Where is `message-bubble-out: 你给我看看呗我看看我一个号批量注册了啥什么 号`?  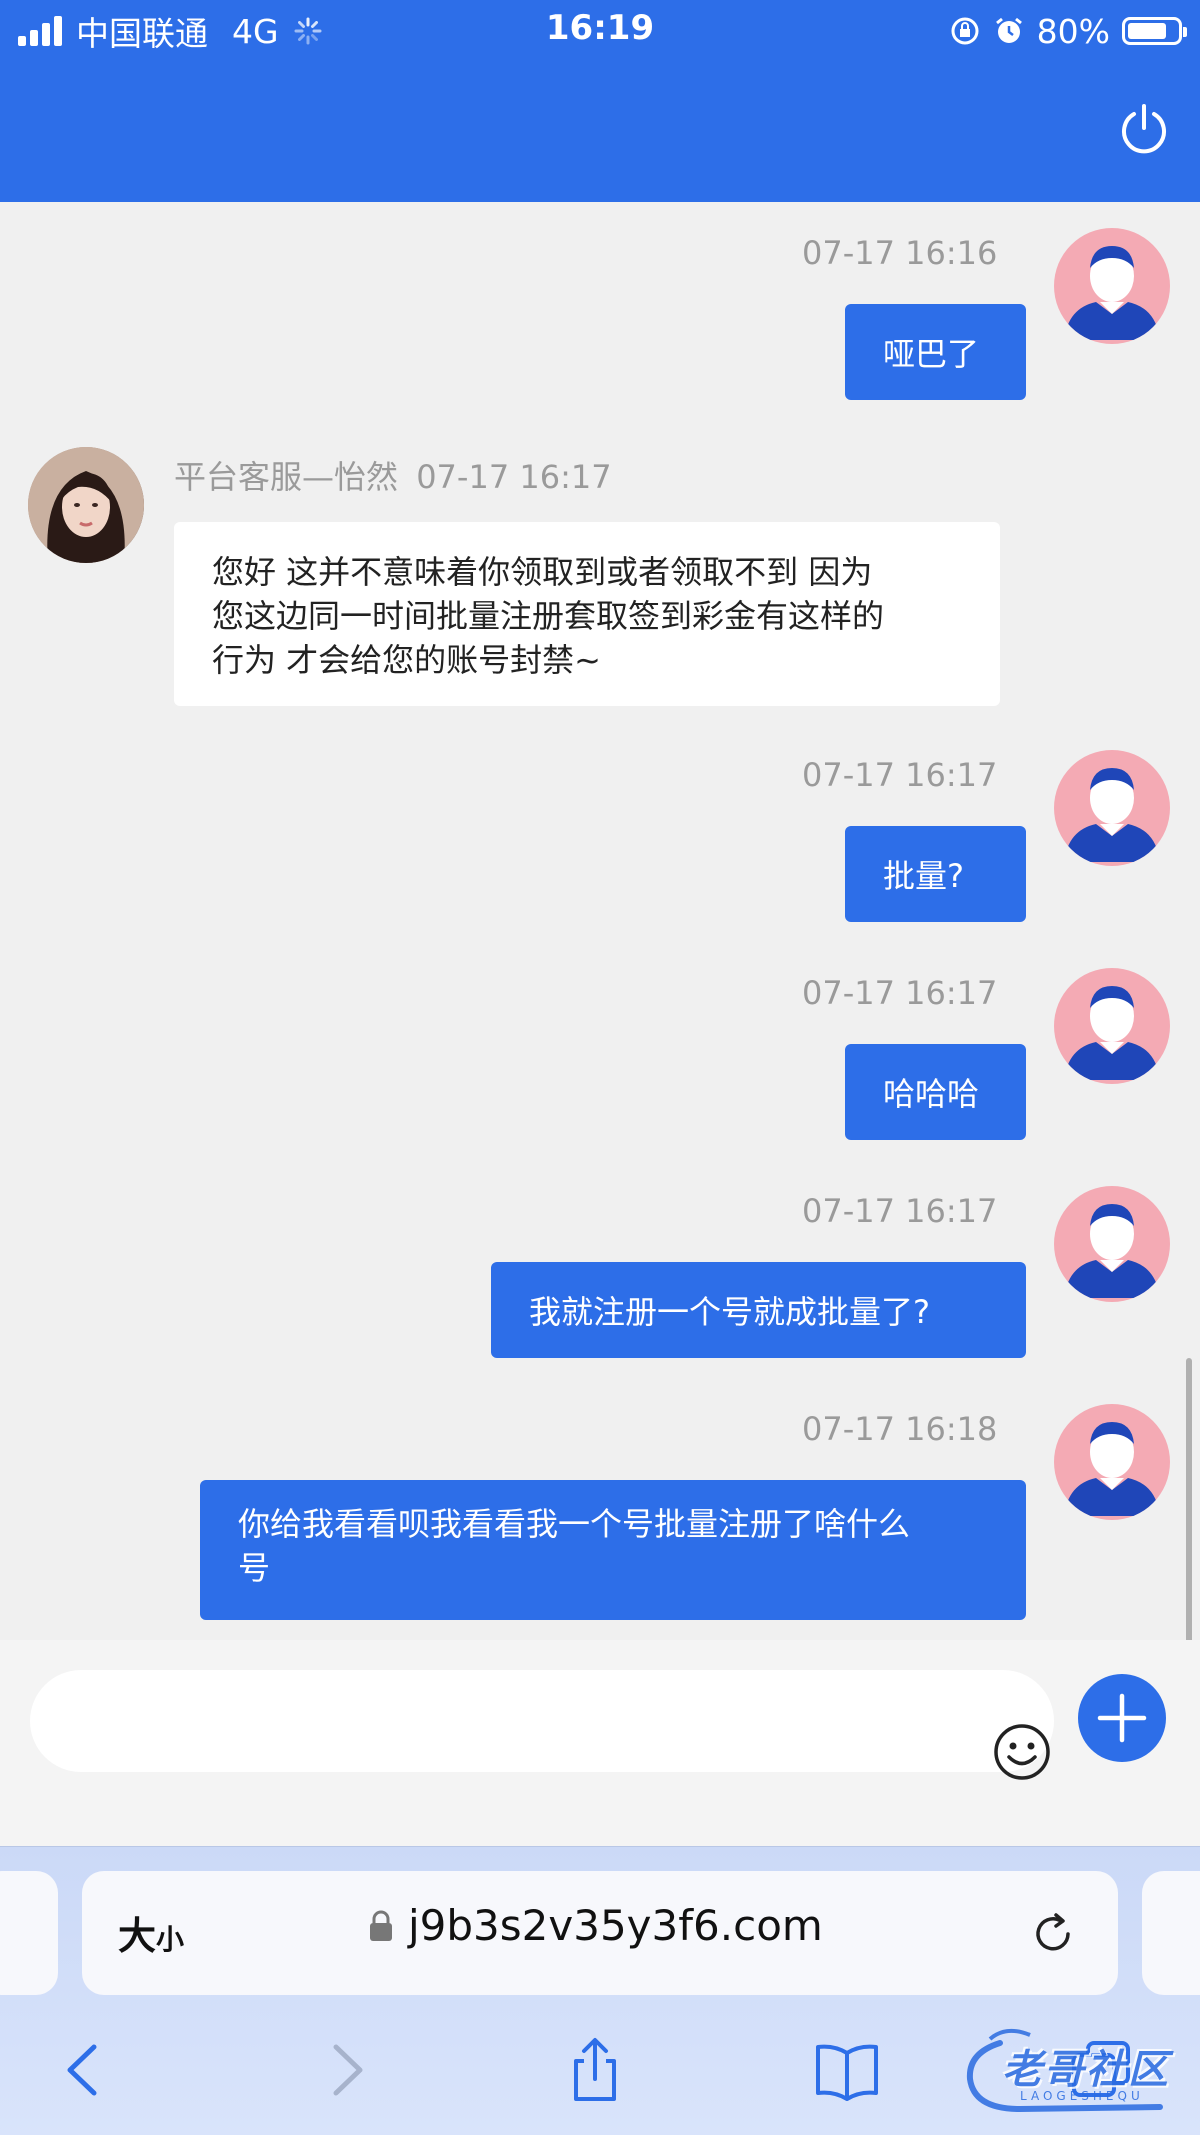 message-bubble-out: 你给我看看呗我看看我一个号批量注册了啥什么 号 is located at coordinates (613, 1550).